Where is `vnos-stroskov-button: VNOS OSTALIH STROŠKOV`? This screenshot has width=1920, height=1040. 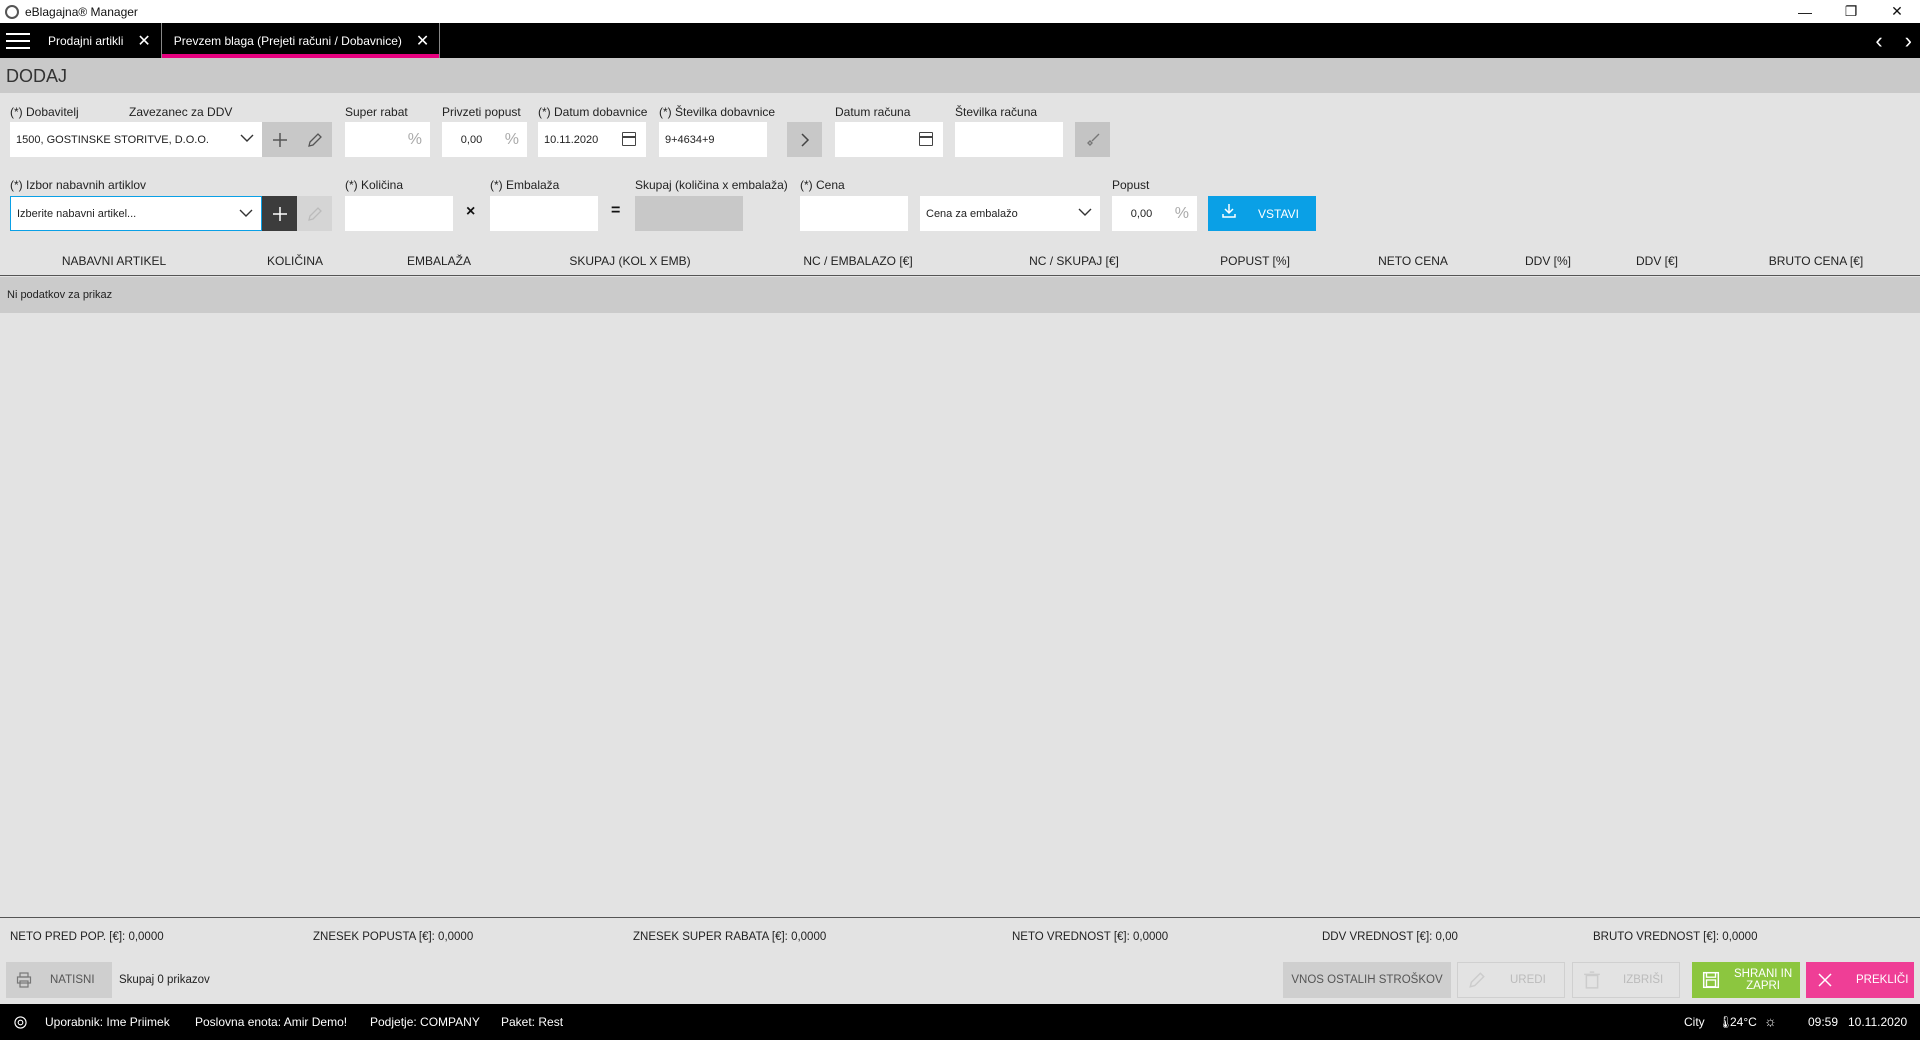
vnos-stroskov-button: VNOS OSTALIH STROŠKOV is located at coordinates (1367, 980).